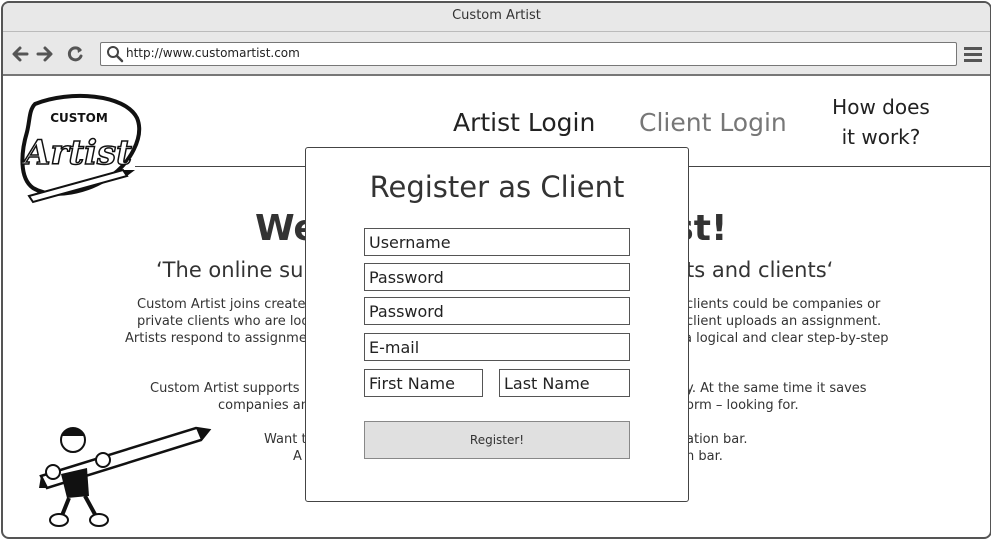  Describe the element at coordinates (221, 304) in the screenshot. I see `intro-line-left: Custom Artist joins create` at that location.